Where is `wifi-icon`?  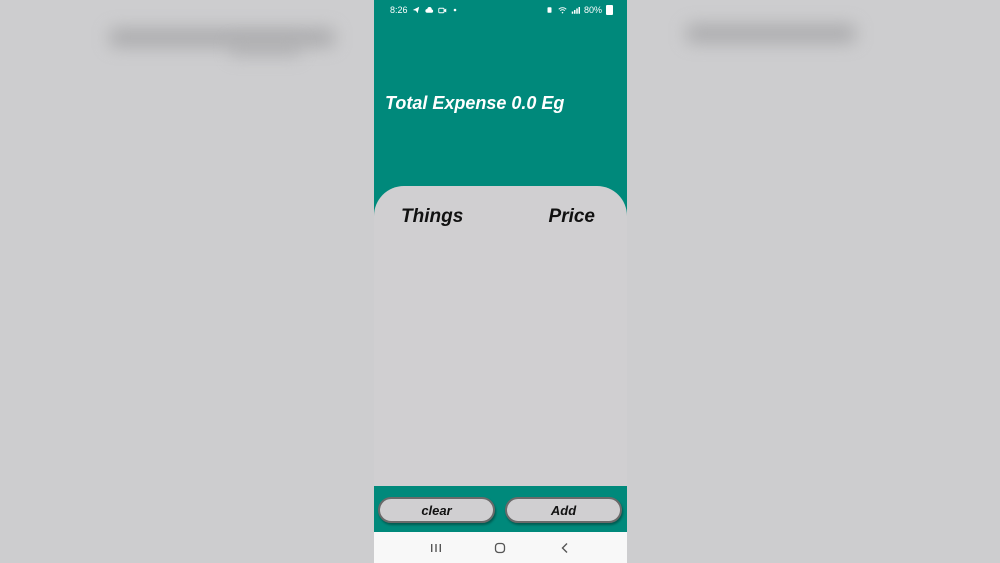
wifi-icon is located at coordinates (562, 10).